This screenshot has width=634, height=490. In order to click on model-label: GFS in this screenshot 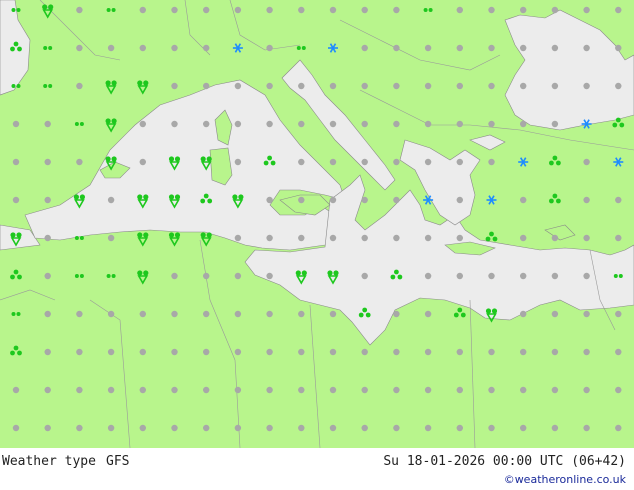, I will do `click(118, 461)`.